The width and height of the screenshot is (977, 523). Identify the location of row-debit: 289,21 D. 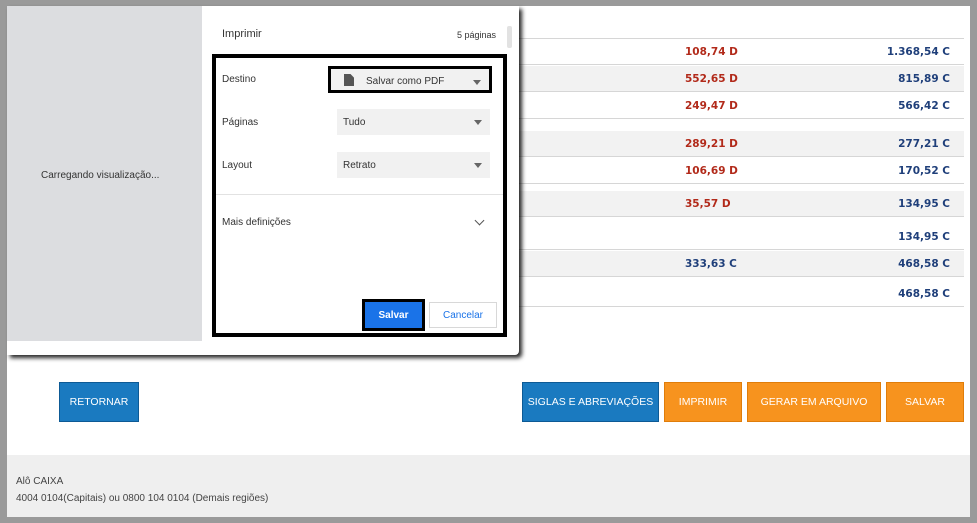
(711, 144).